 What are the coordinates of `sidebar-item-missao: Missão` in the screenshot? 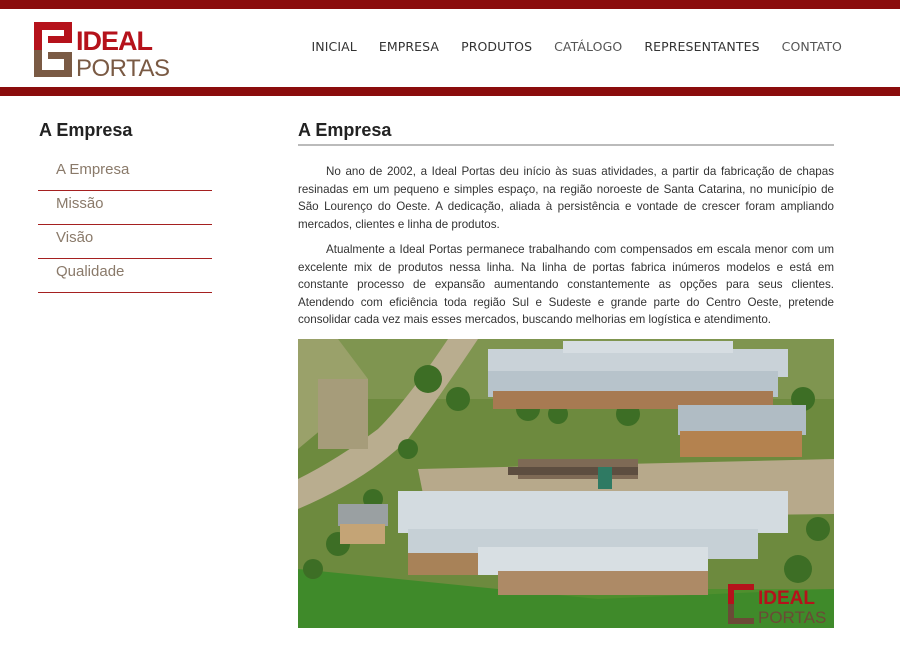 It's located at (125, 208).